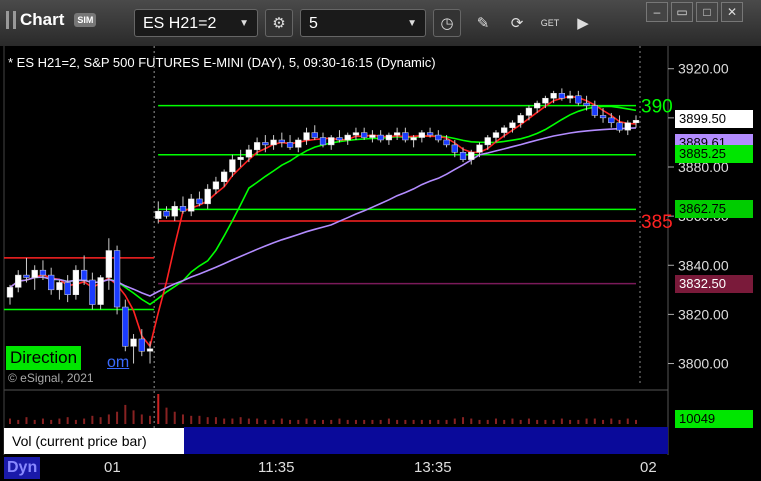 The height and width of the screenshot is (481, 761). Describe the element at coordinates (703, 364) in the screenshot. I see `y-tick-label: 3800.00` at that location.